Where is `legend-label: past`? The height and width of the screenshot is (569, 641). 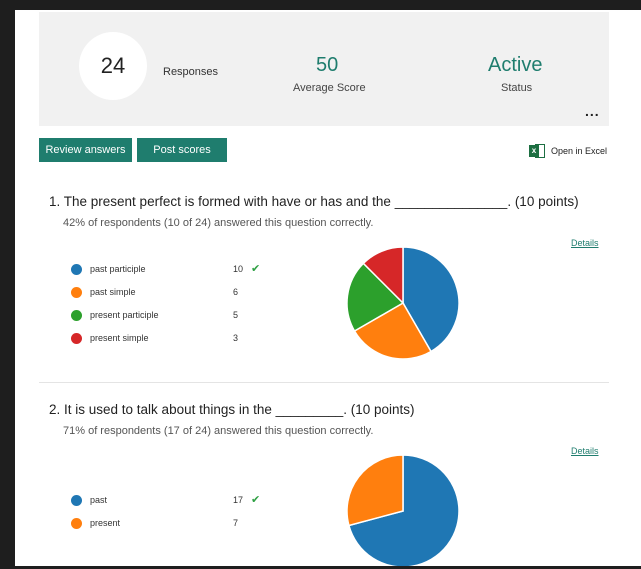 legend-label: past is located at coordinates (99, 500).